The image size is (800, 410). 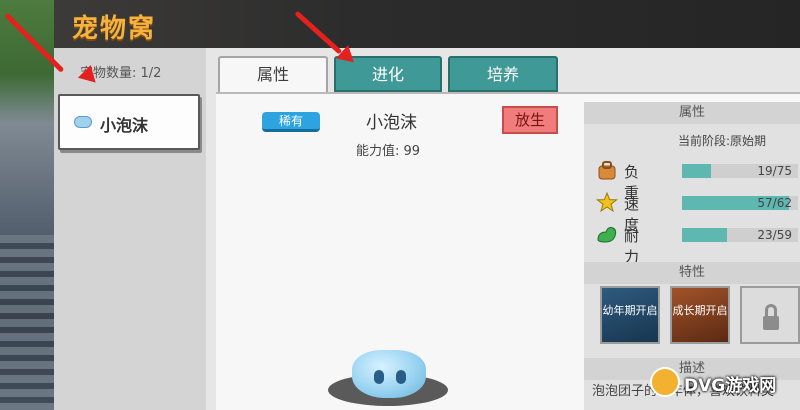 What do you see at coordinates (740, 235) in the screenshot?
I see `stat-bar: 23/59` at bounding box center [740, 235].